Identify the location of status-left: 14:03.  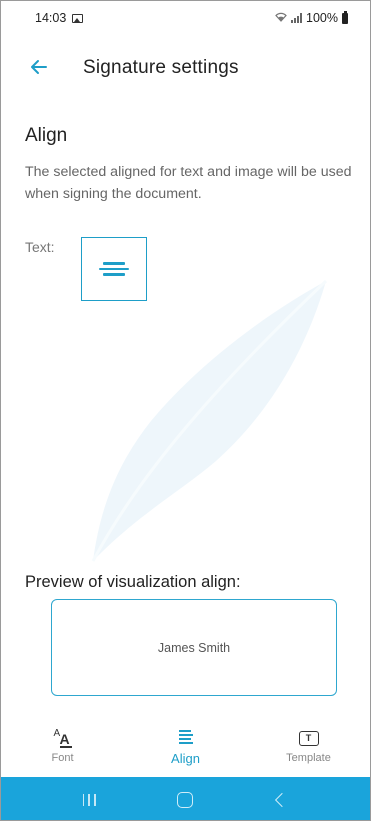
(59, 18).